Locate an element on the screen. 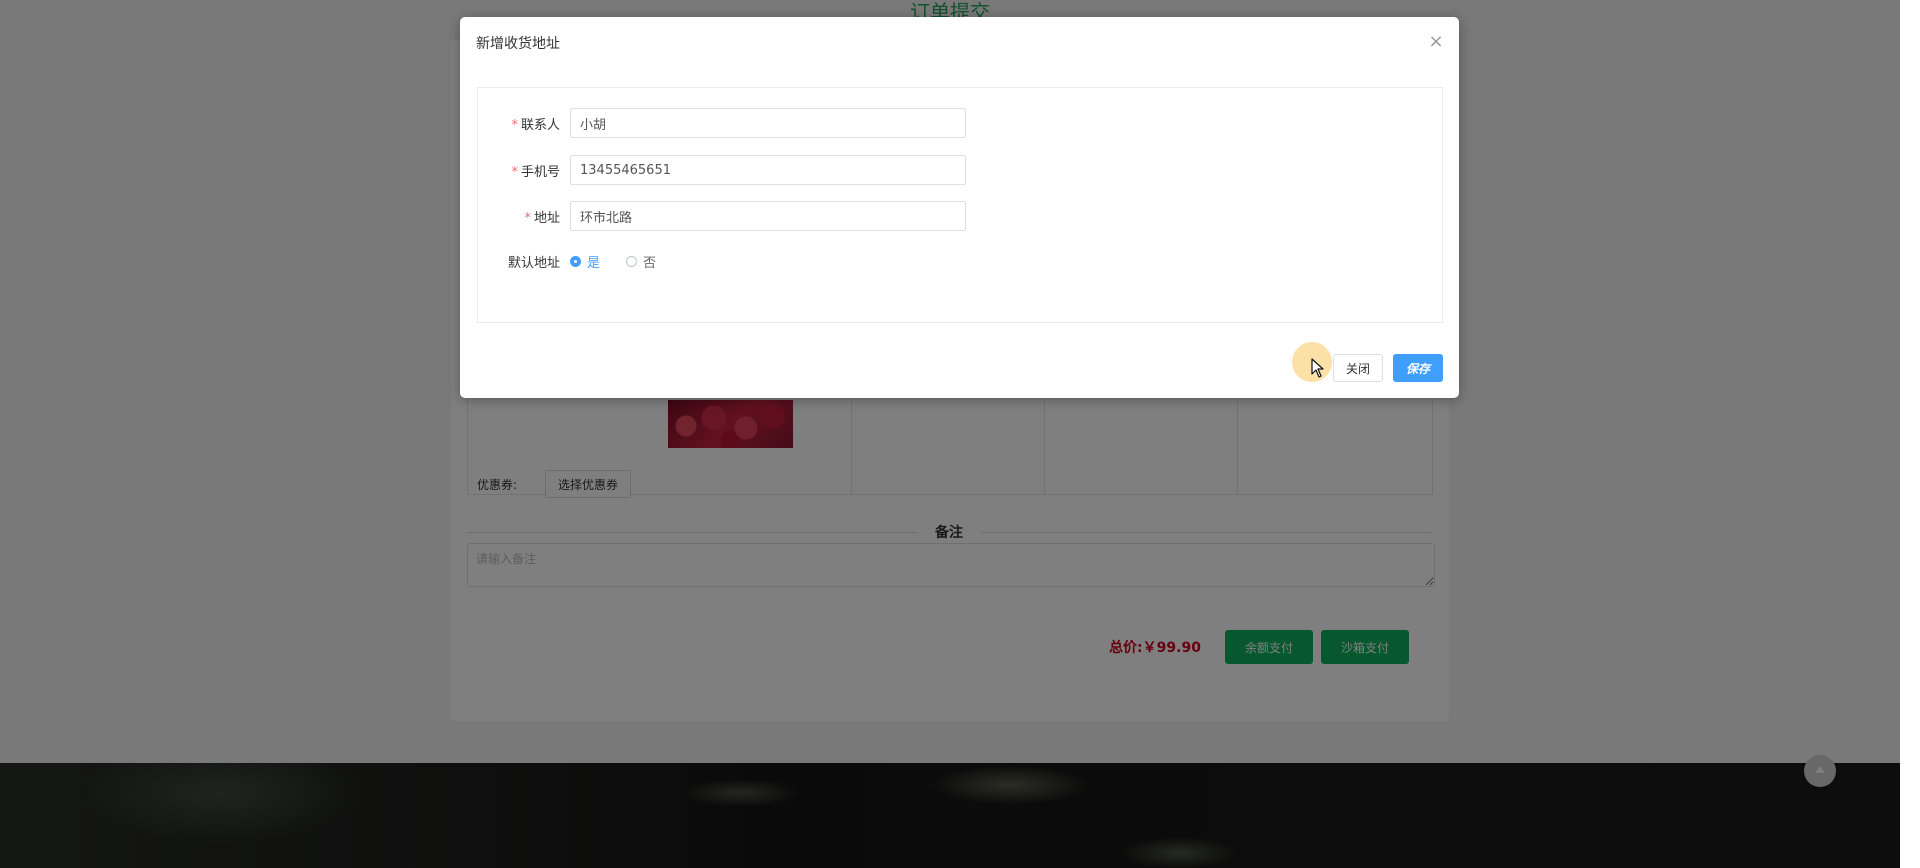  radio-unchecked-icon is located at coordinates (632, 261).